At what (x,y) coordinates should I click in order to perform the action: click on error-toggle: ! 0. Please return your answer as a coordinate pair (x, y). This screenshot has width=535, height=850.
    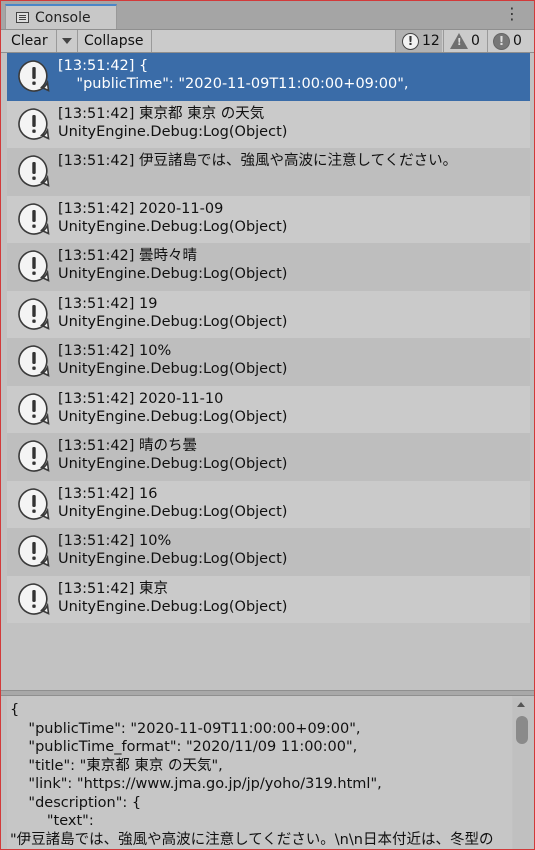
    Looking at the image, I should click on (510, 41).